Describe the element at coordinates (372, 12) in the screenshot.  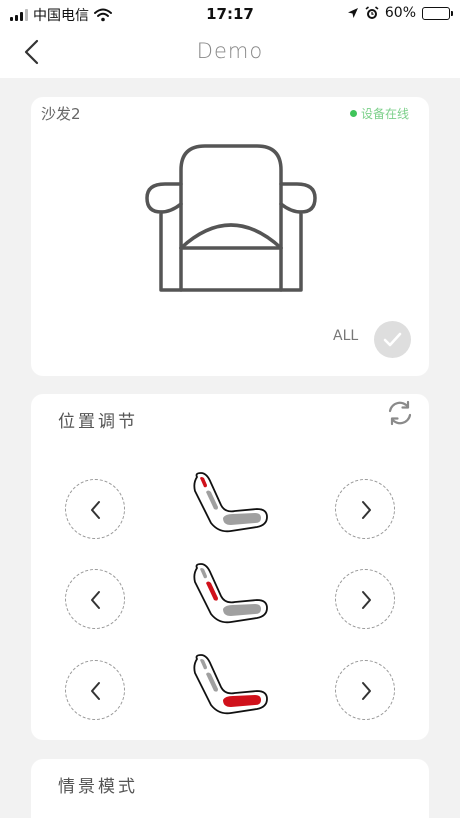
I see `alarm-icon` at that location.